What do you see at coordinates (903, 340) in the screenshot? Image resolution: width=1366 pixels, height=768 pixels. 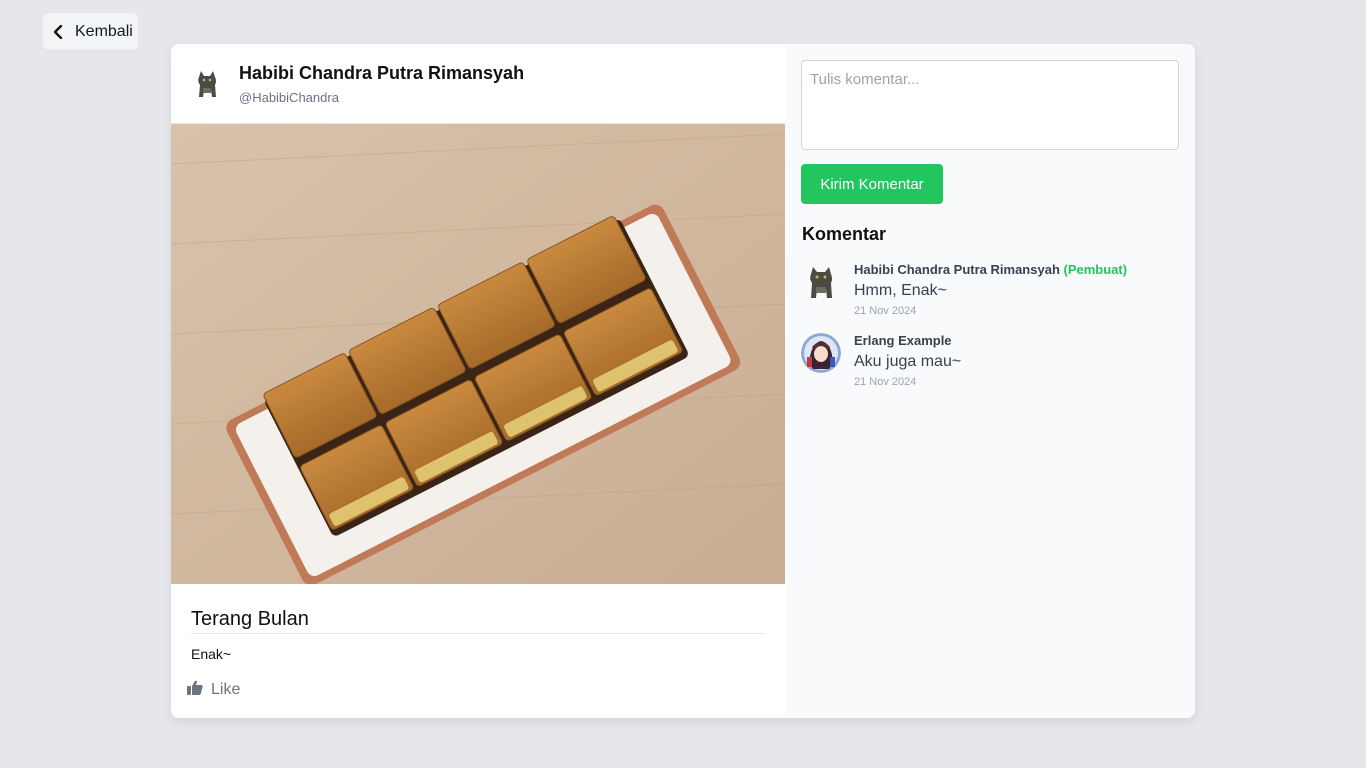 I see `commenter-name: Erlang Example` at bounding box center [903, 340].